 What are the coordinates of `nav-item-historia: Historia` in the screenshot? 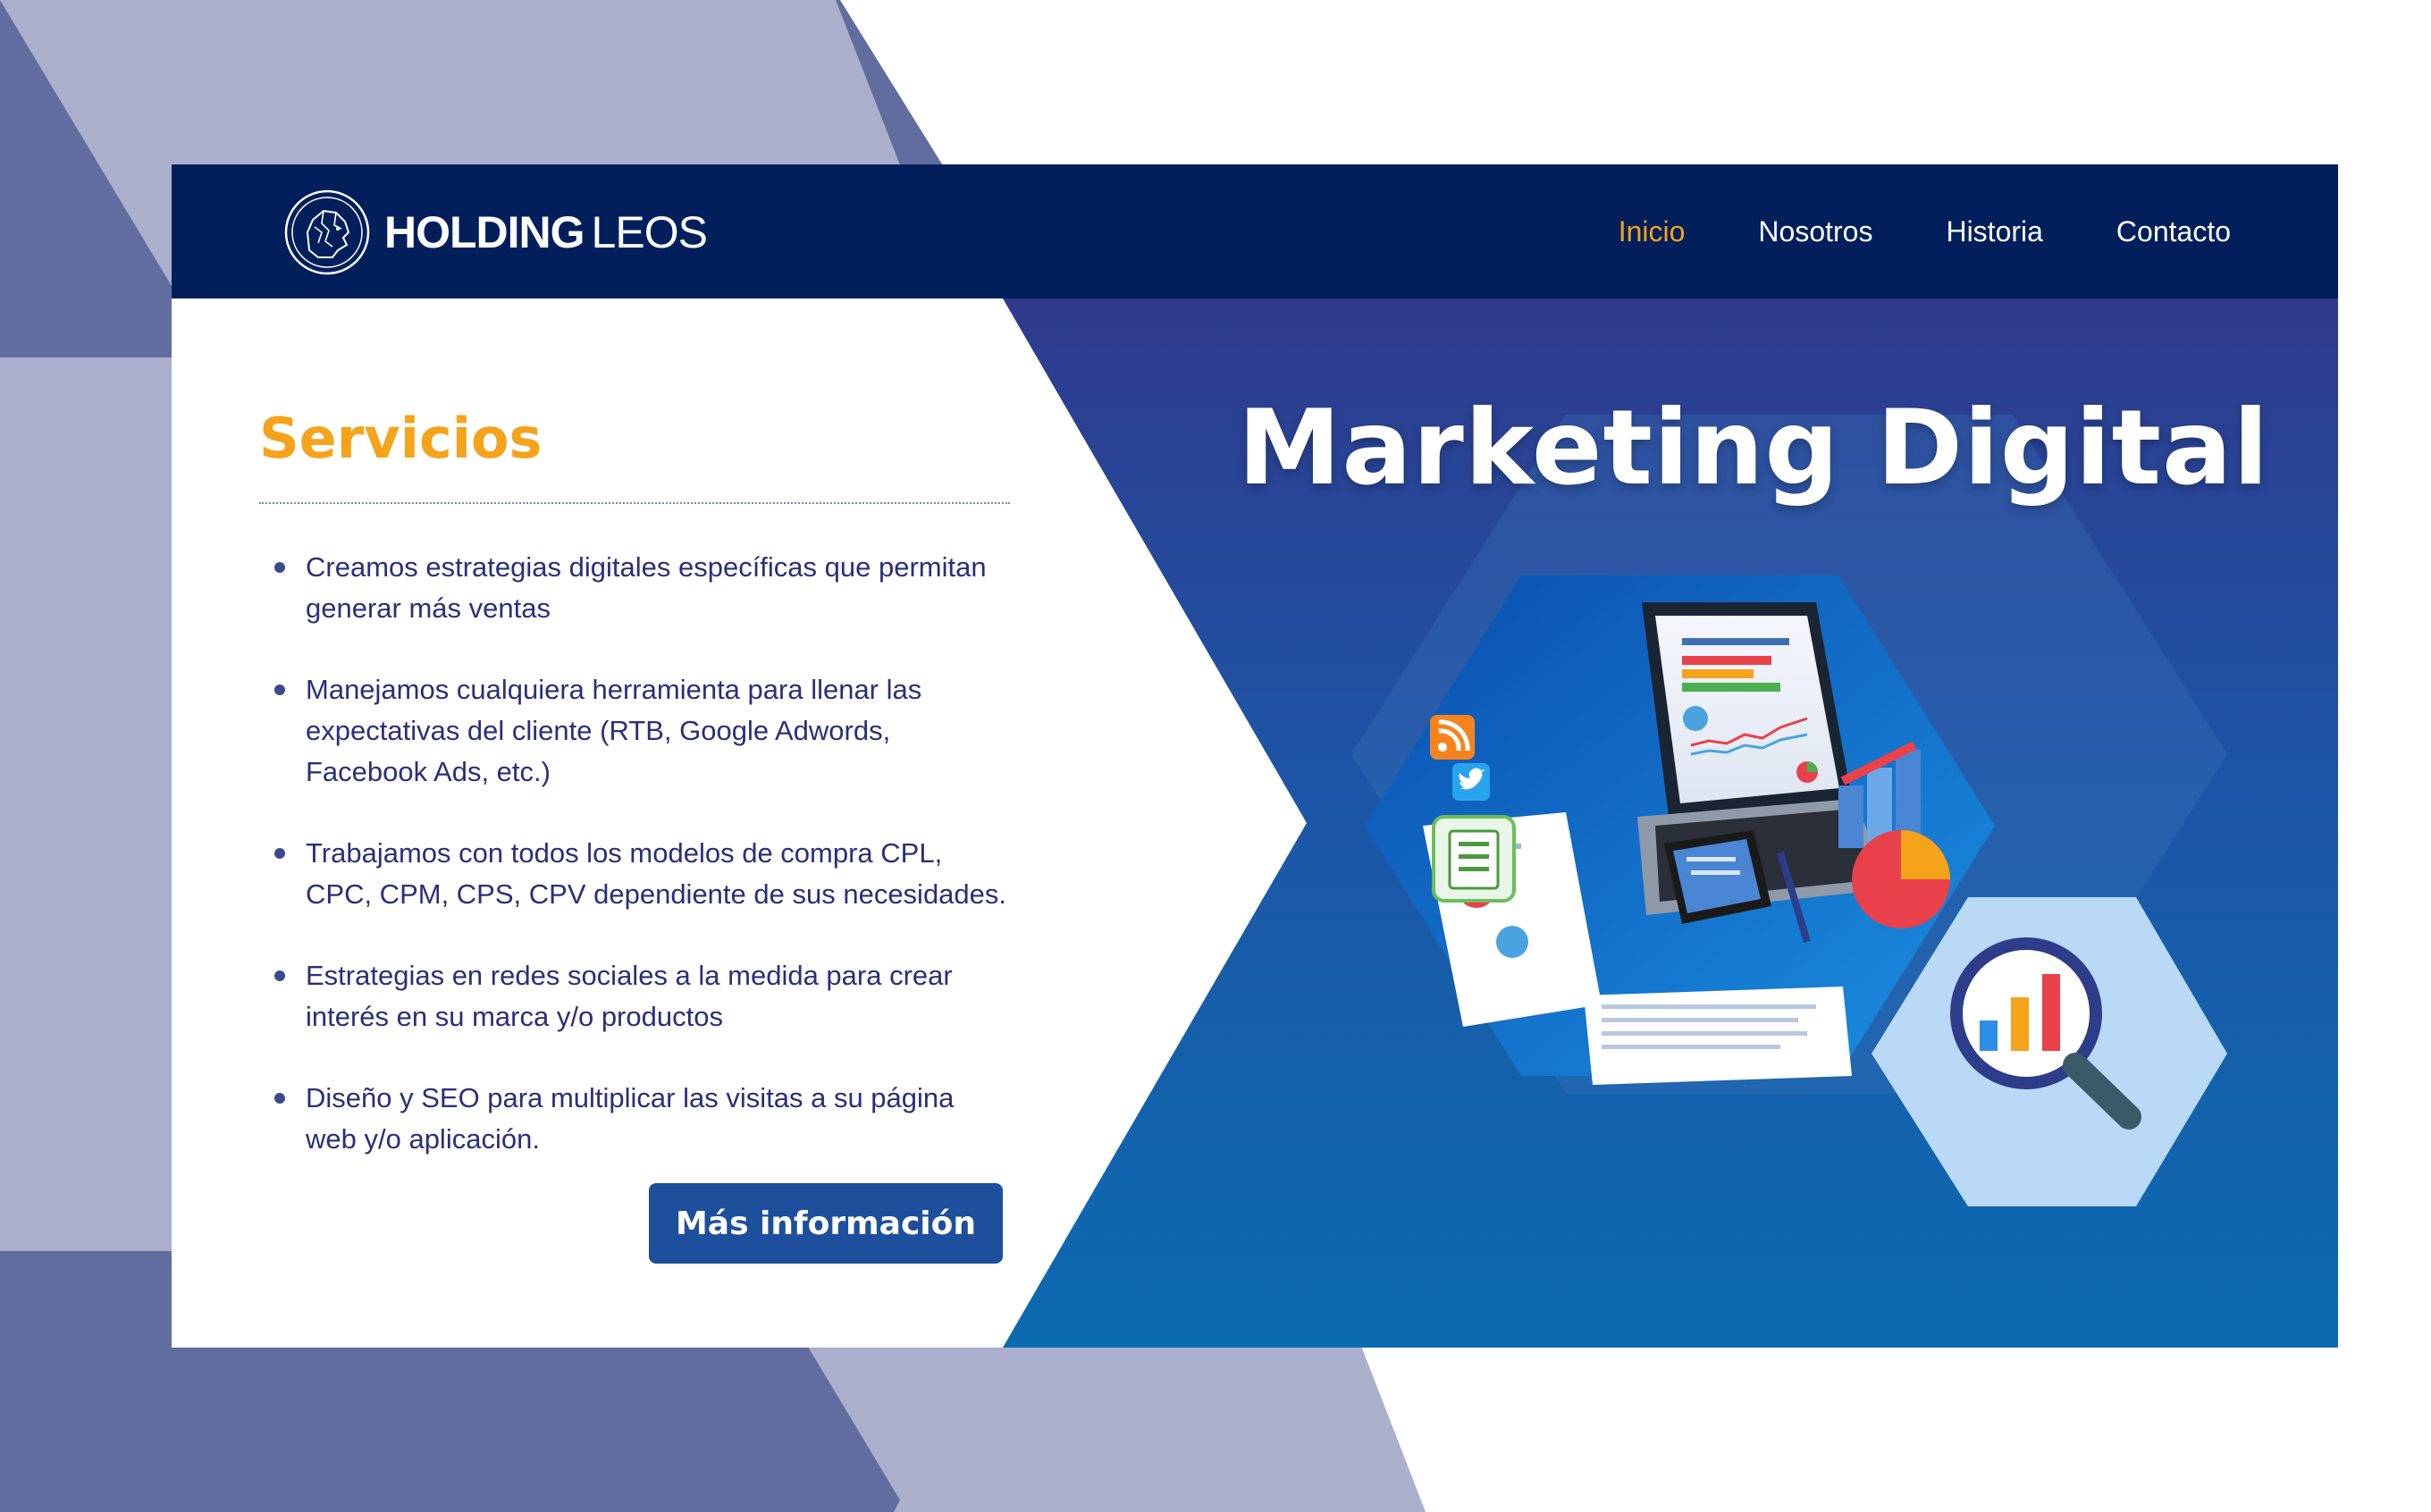 It's located at (1994, 231).